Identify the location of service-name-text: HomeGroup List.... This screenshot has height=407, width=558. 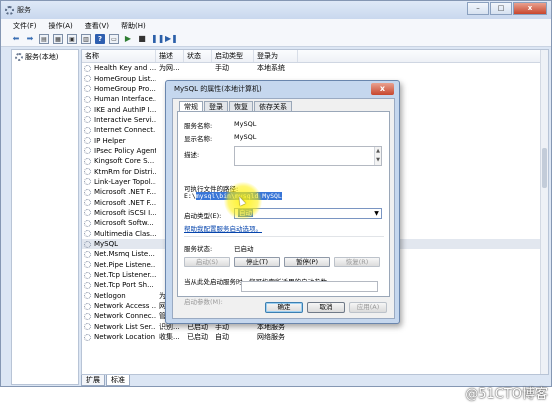
(125, 78).